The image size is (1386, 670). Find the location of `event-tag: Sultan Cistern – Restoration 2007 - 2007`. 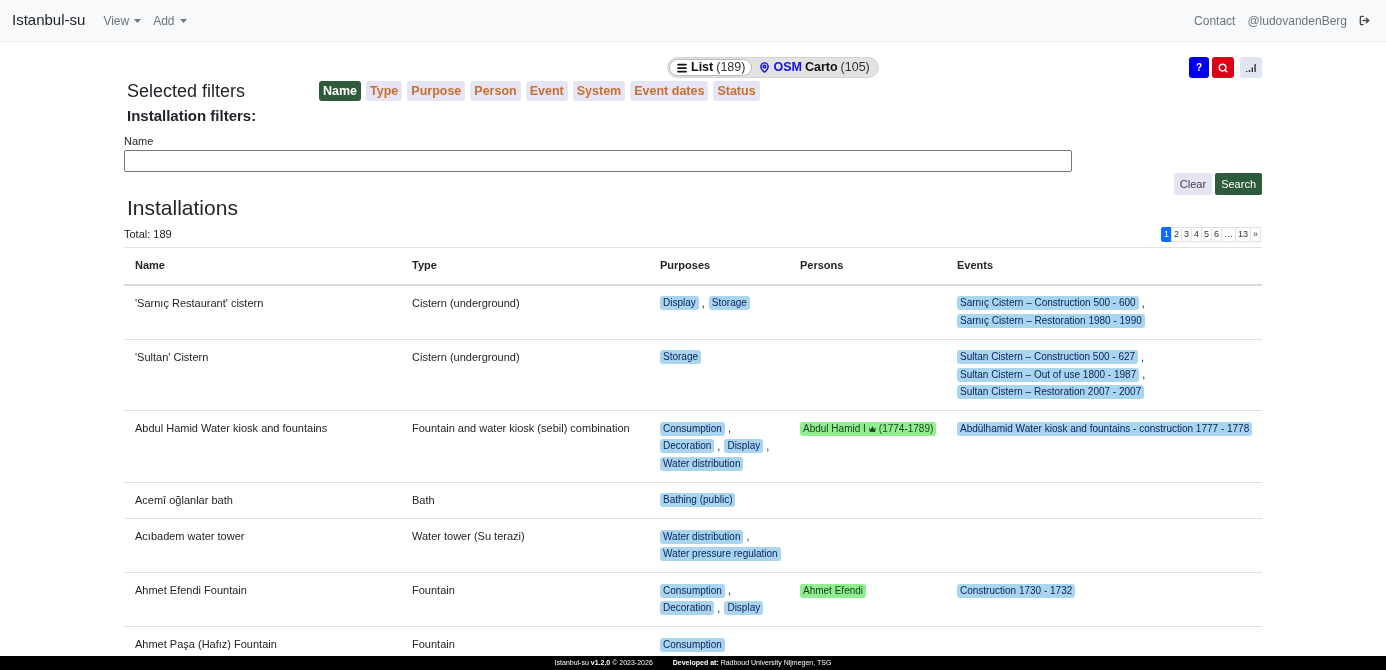

event-tag: Sultan Cistern – Restoration 2007 - 2007 is located at coordinates (1051, 392).